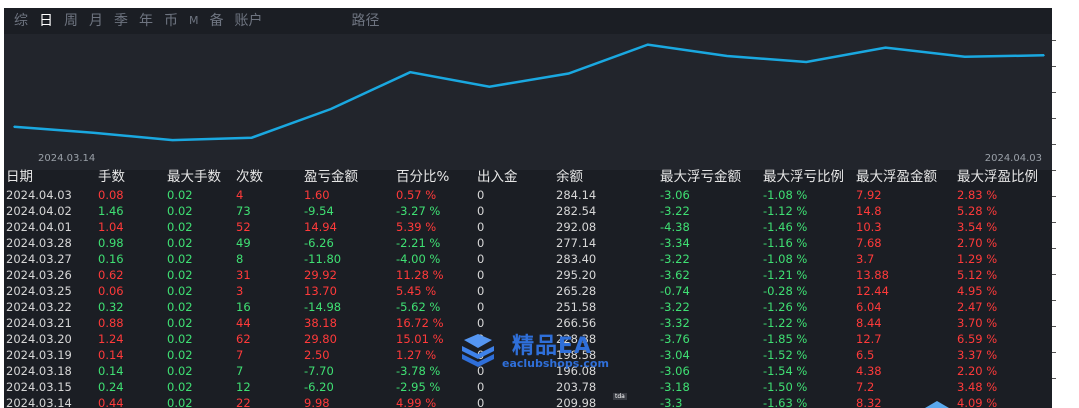 The width and height of the screenshot is (1079, 408). I want to click on balance-point-2024.03.19, so click(251, 137).